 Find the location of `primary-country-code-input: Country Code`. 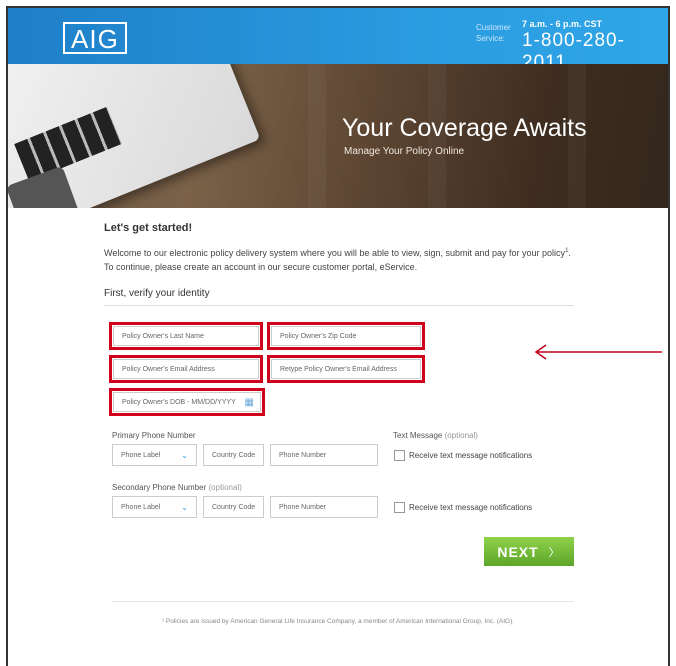

primary-country-code-input: Country Code is located at coordinates (233, 455).